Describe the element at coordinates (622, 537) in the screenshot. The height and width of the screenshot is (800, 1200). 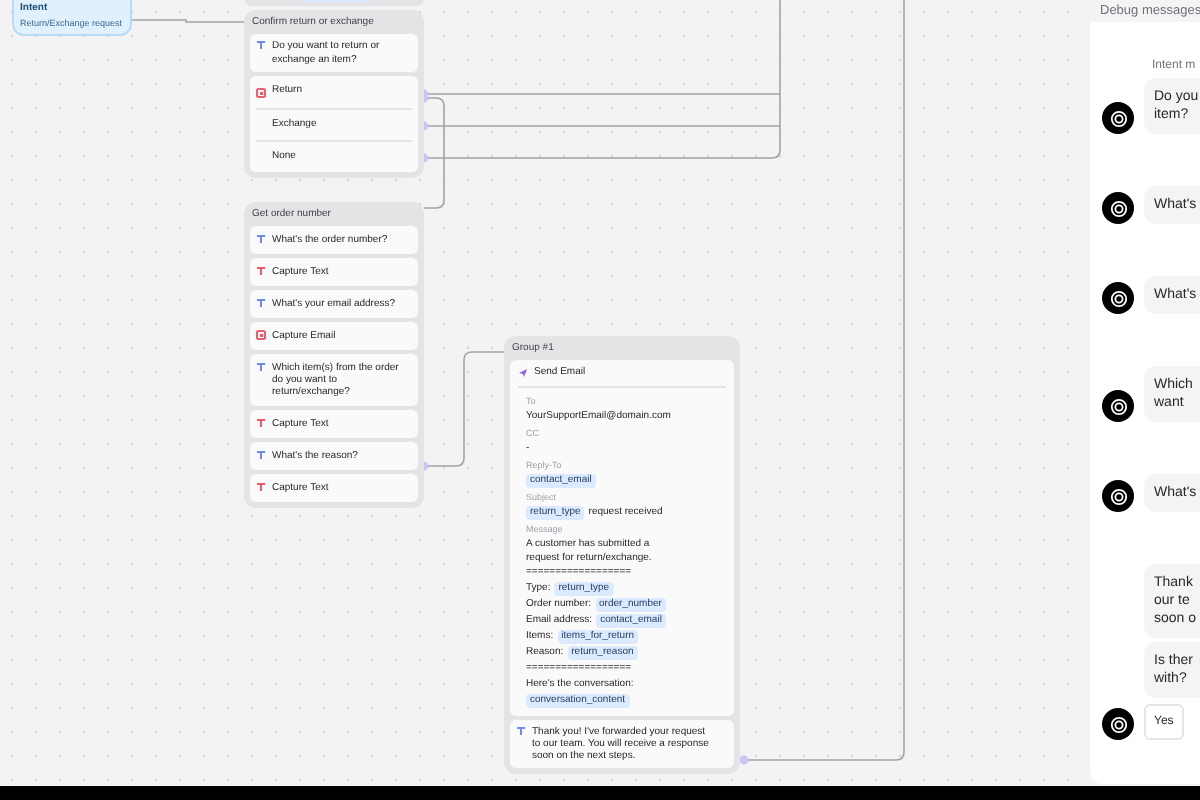
I see `email-card` at that location.